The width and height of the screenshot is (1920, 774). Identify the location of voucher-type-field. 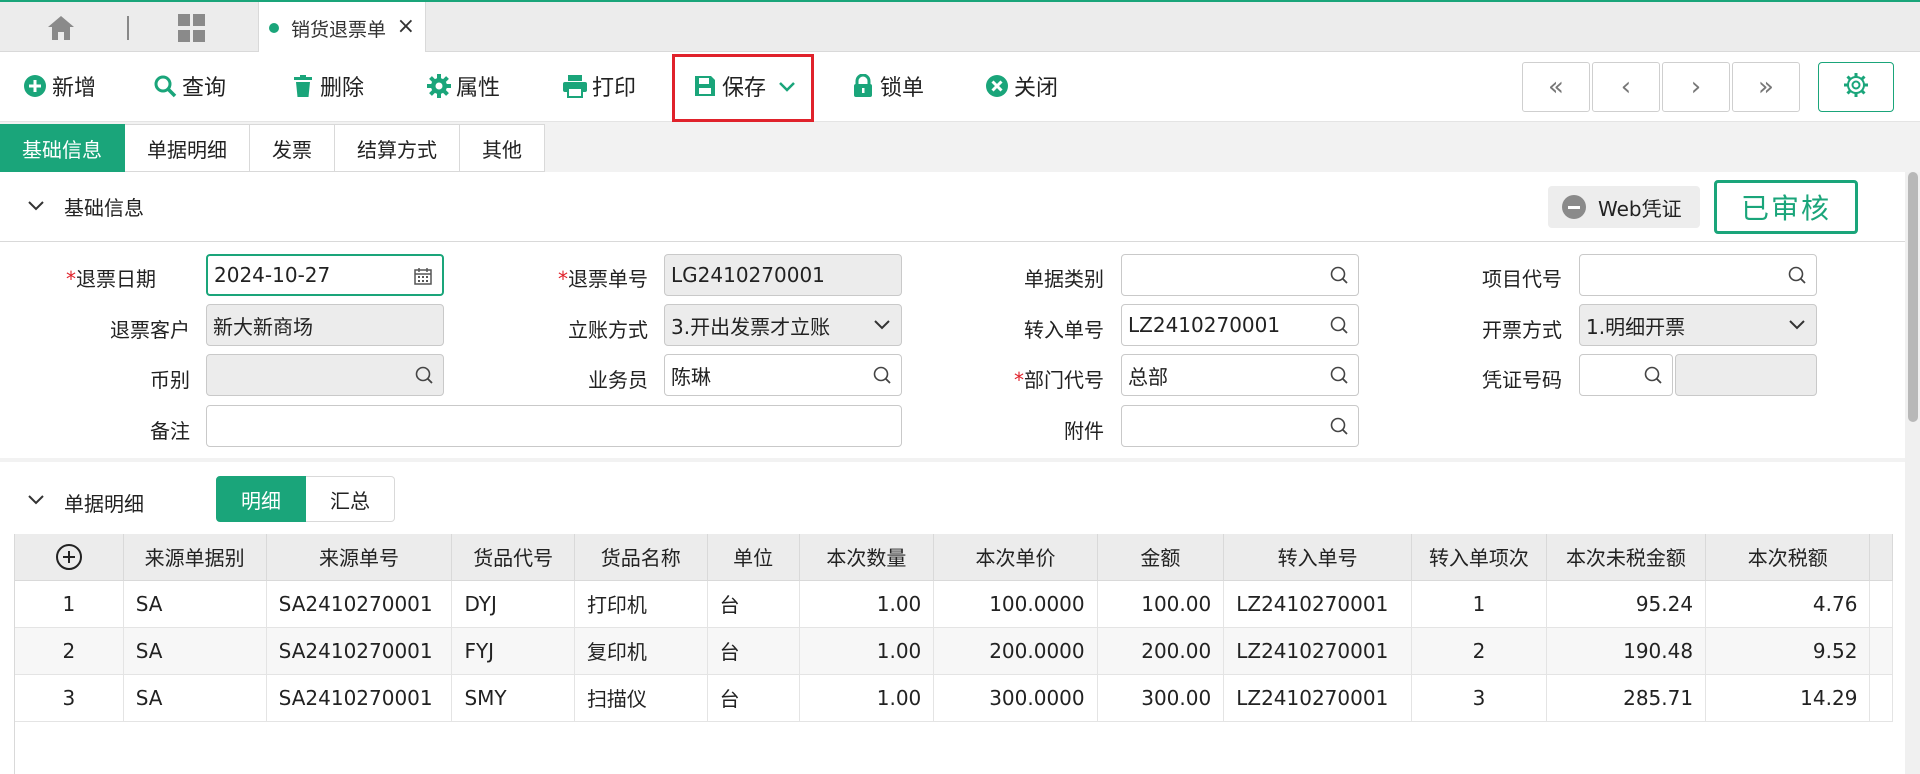
(1626, 375).